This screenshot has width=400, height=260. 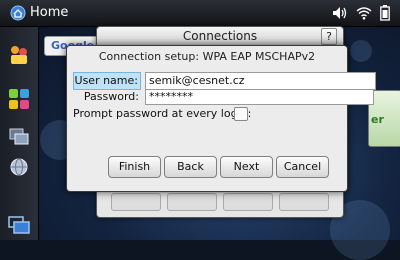 What do you see at coordinates (385, 13) in the screenshot?
I see `battery-icon` at bounding box center [385, 13].